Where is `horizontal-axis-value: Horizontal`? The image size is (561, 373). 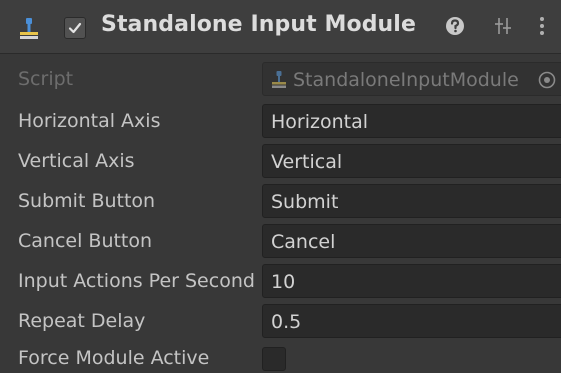 horizontal-axis-value: Horizontal is located at coordinates (320, 122).